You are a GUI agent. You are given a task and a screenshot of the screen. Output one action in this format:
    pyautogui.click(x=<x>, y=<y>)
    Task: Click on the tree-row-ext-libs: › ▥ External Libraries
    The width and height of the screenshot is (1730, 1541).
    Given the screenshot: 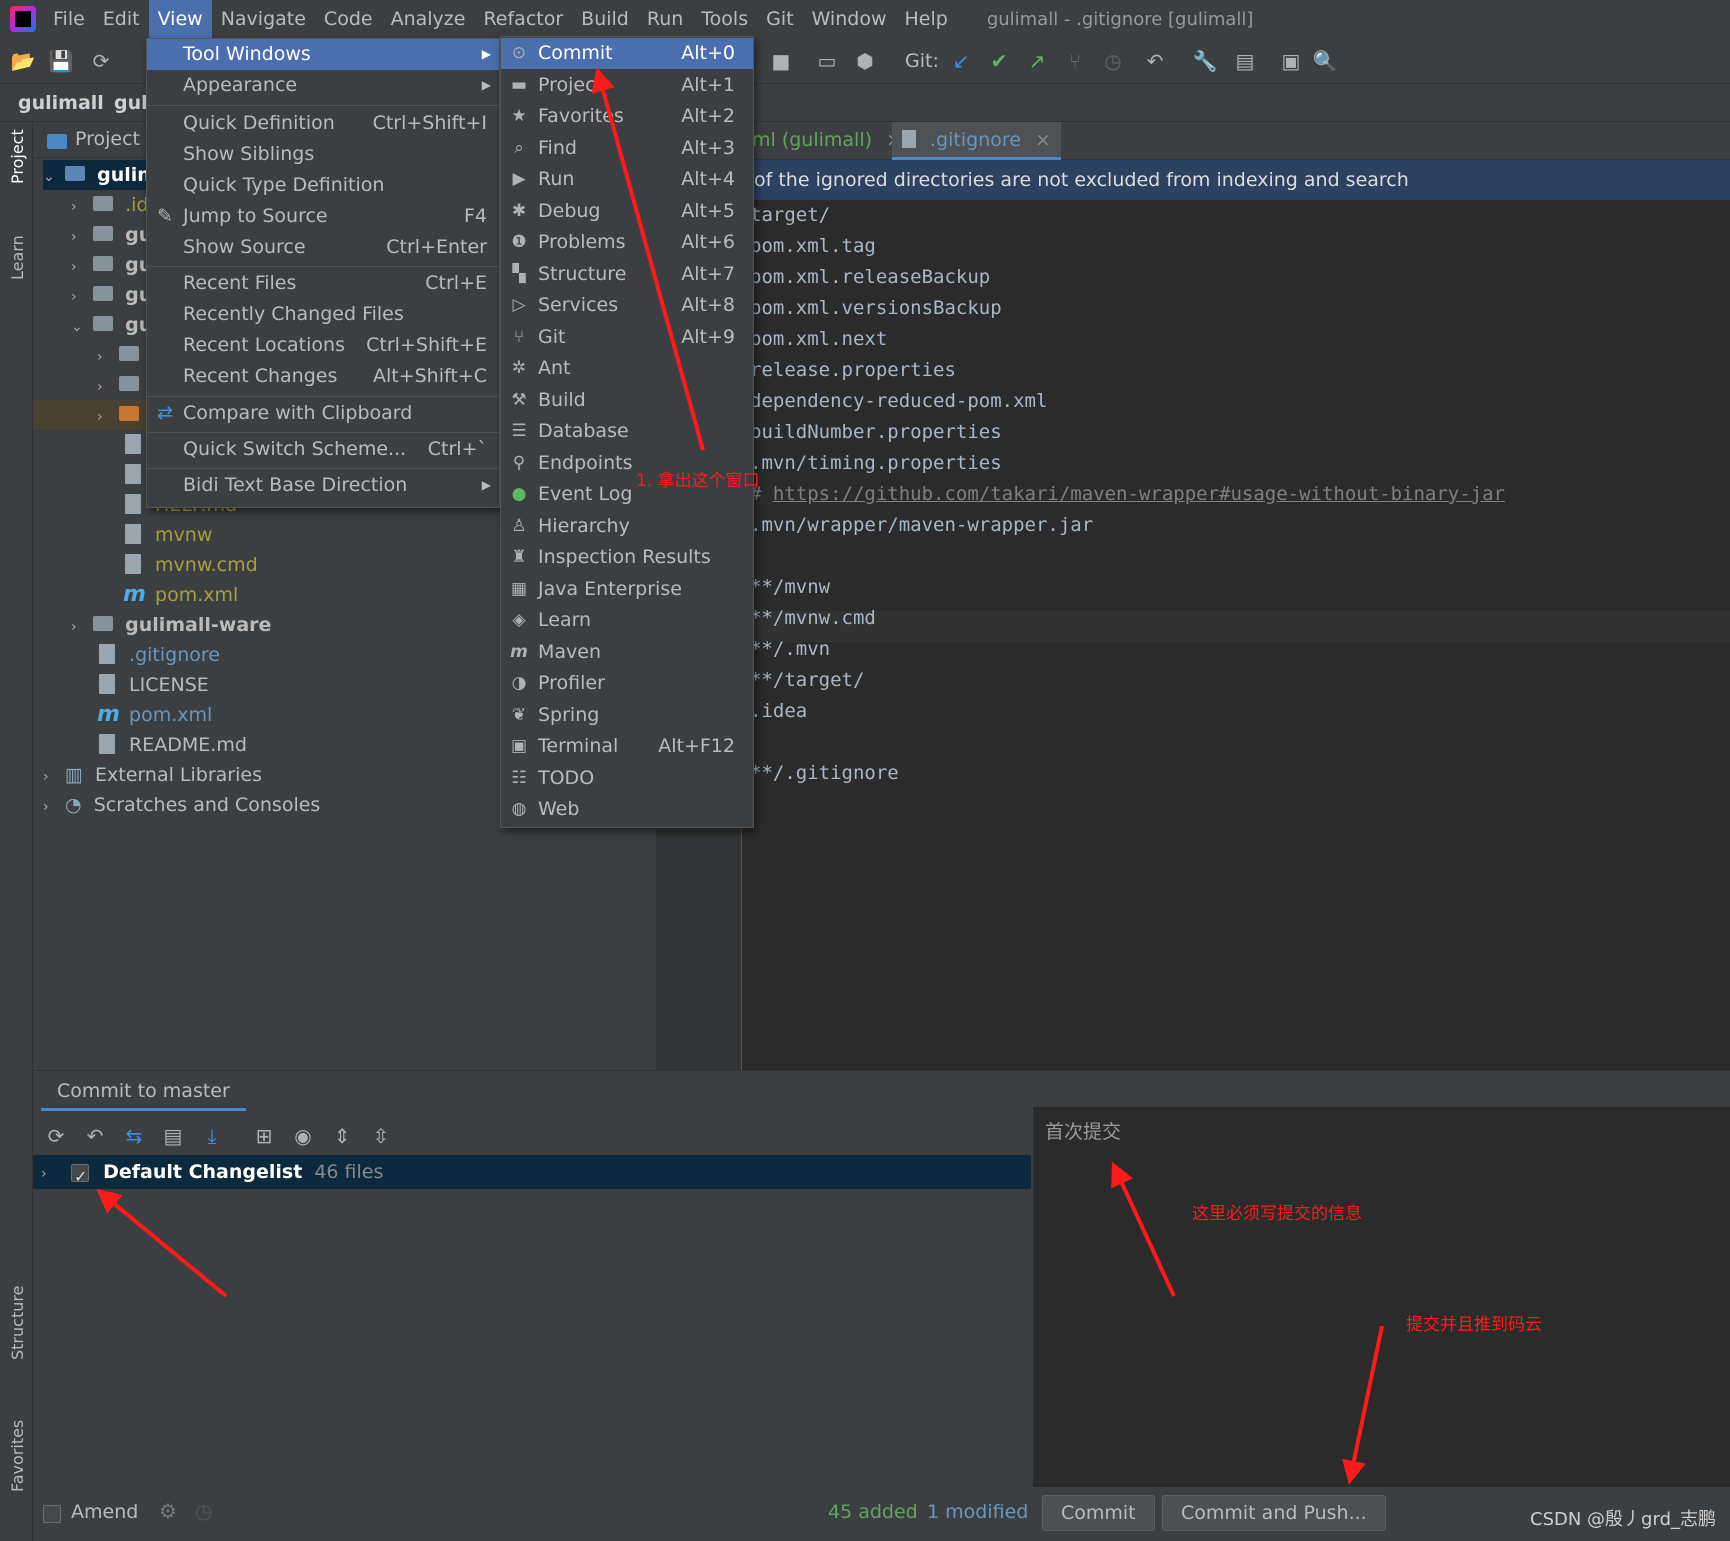 What is the action you would take?
    pyautogui.click(x=152, y=775)
    